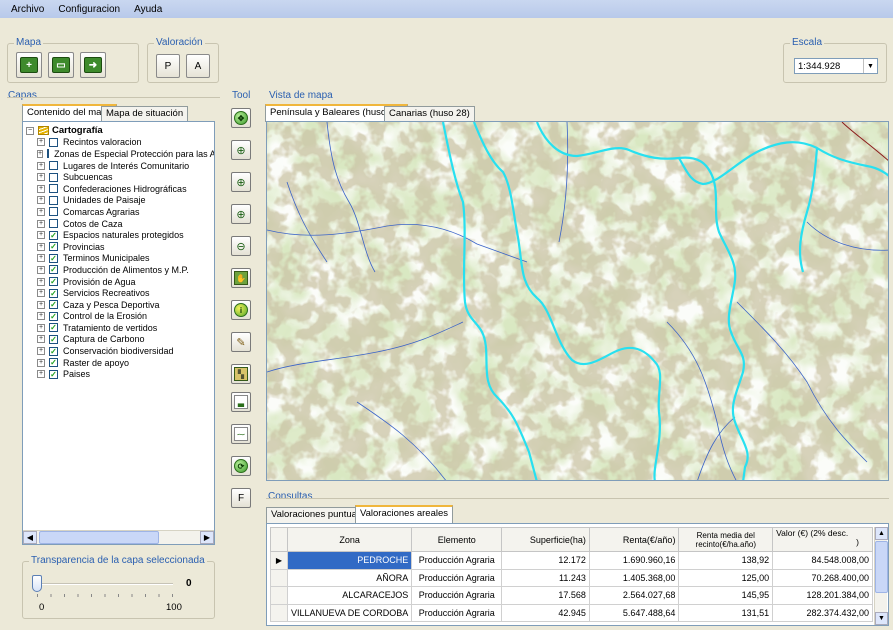  What do you see at coordinates (822, 560) in the screenshot?
I see `table-cell: 84.548.008,00` at bounding box center [822, 560].